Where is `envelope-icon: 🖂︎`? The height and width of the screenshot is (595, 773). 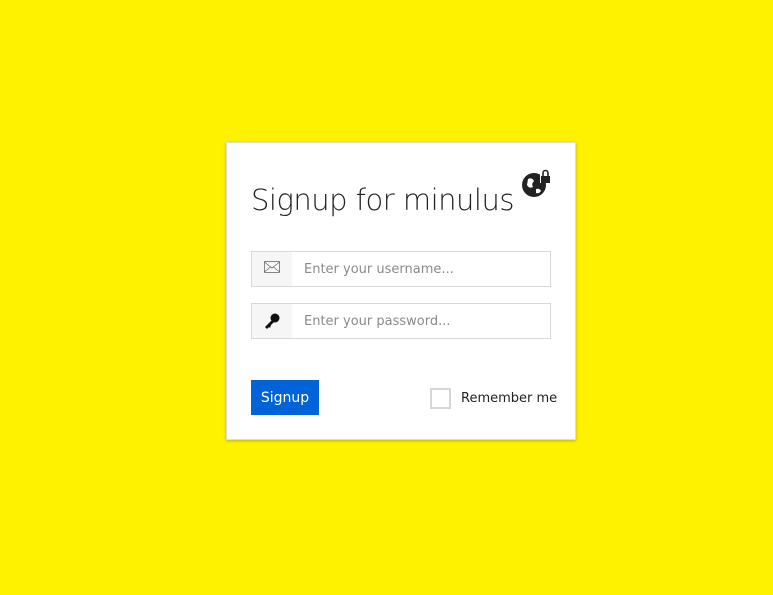 envelope-icon: 🖂︎ is located at coordinates (272, 269).